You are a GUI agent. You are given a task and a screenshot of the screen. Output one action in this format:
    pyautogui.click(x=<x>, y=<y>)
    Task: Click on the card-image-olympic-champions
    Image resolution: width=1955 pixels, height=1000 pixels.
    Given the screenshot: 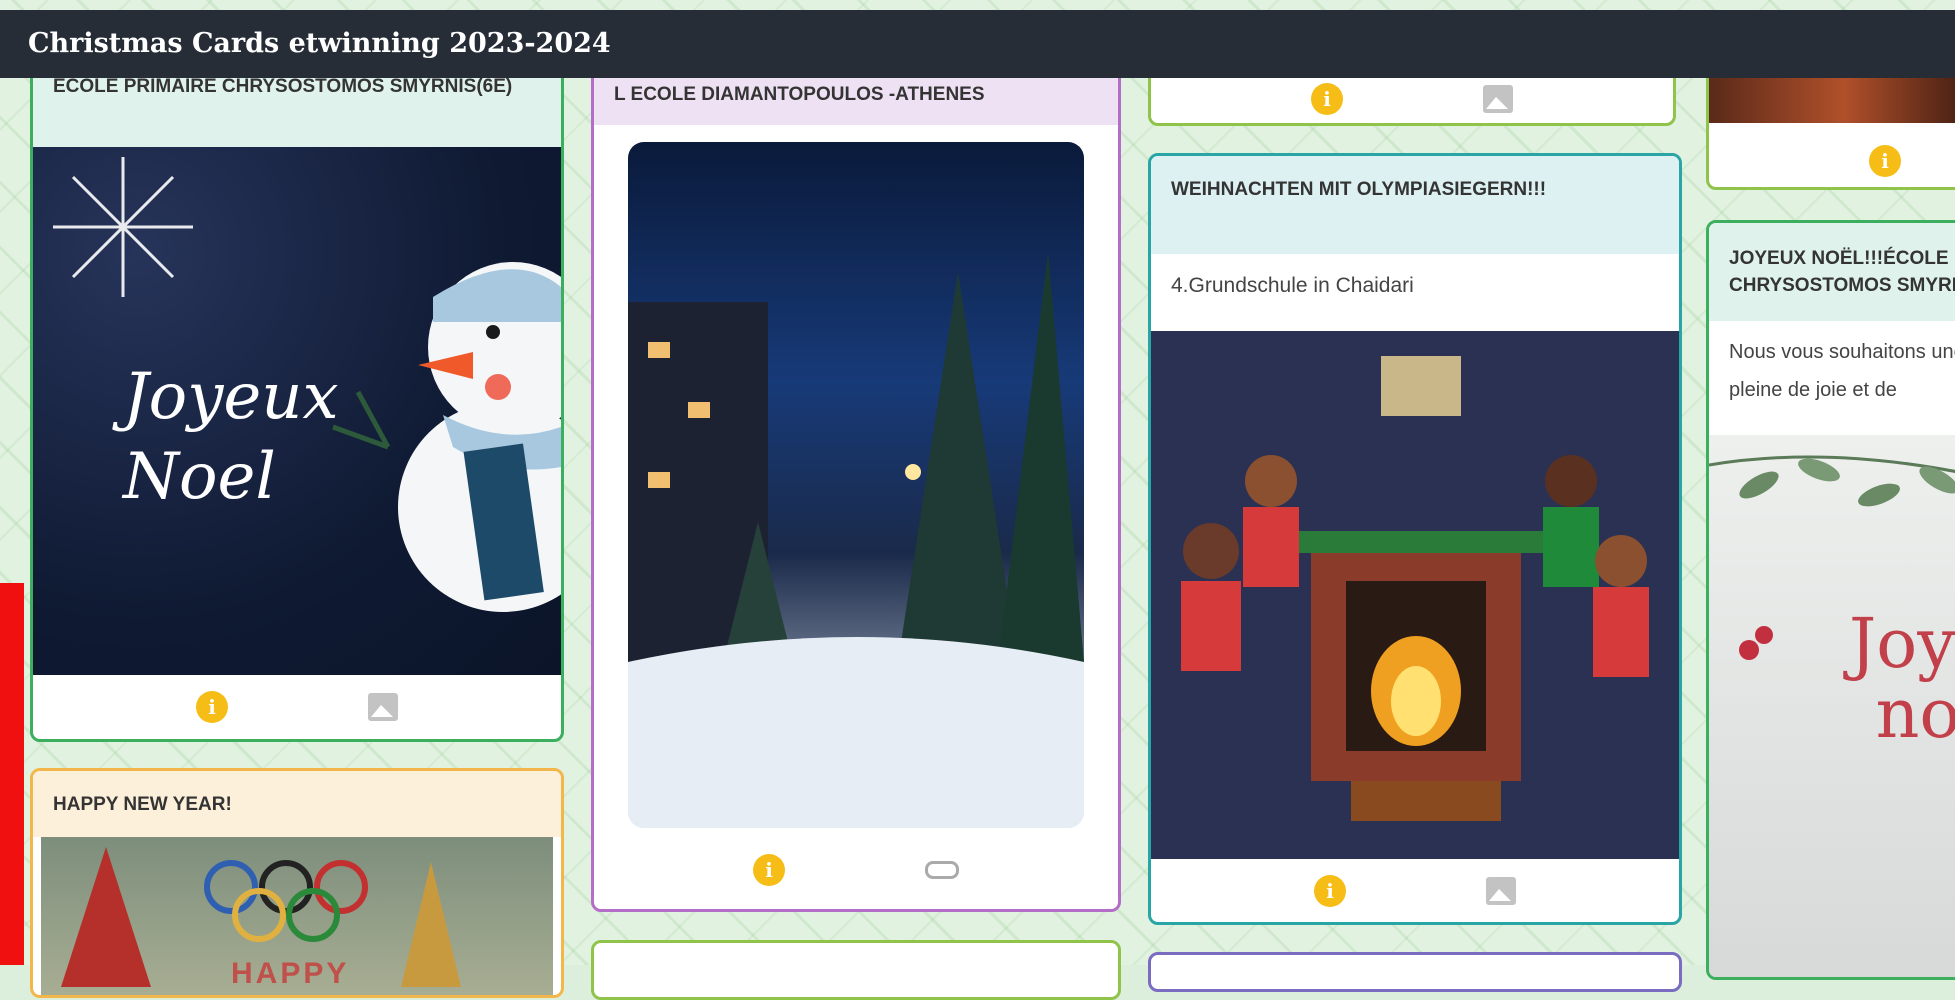 What is the action you would take?
    pyautogui.click(x=1415, y=595)
    